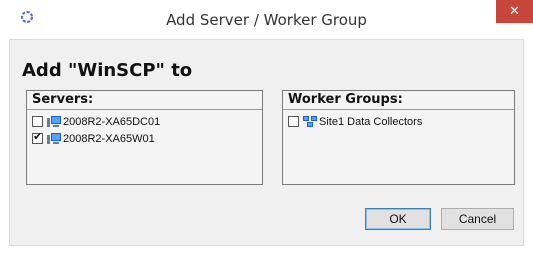 The image size is (533, 253). What do you see at coordinates (293, 121) in the screenshot?
I see `worker-group-checkbox` at bounding box center [293, 121].